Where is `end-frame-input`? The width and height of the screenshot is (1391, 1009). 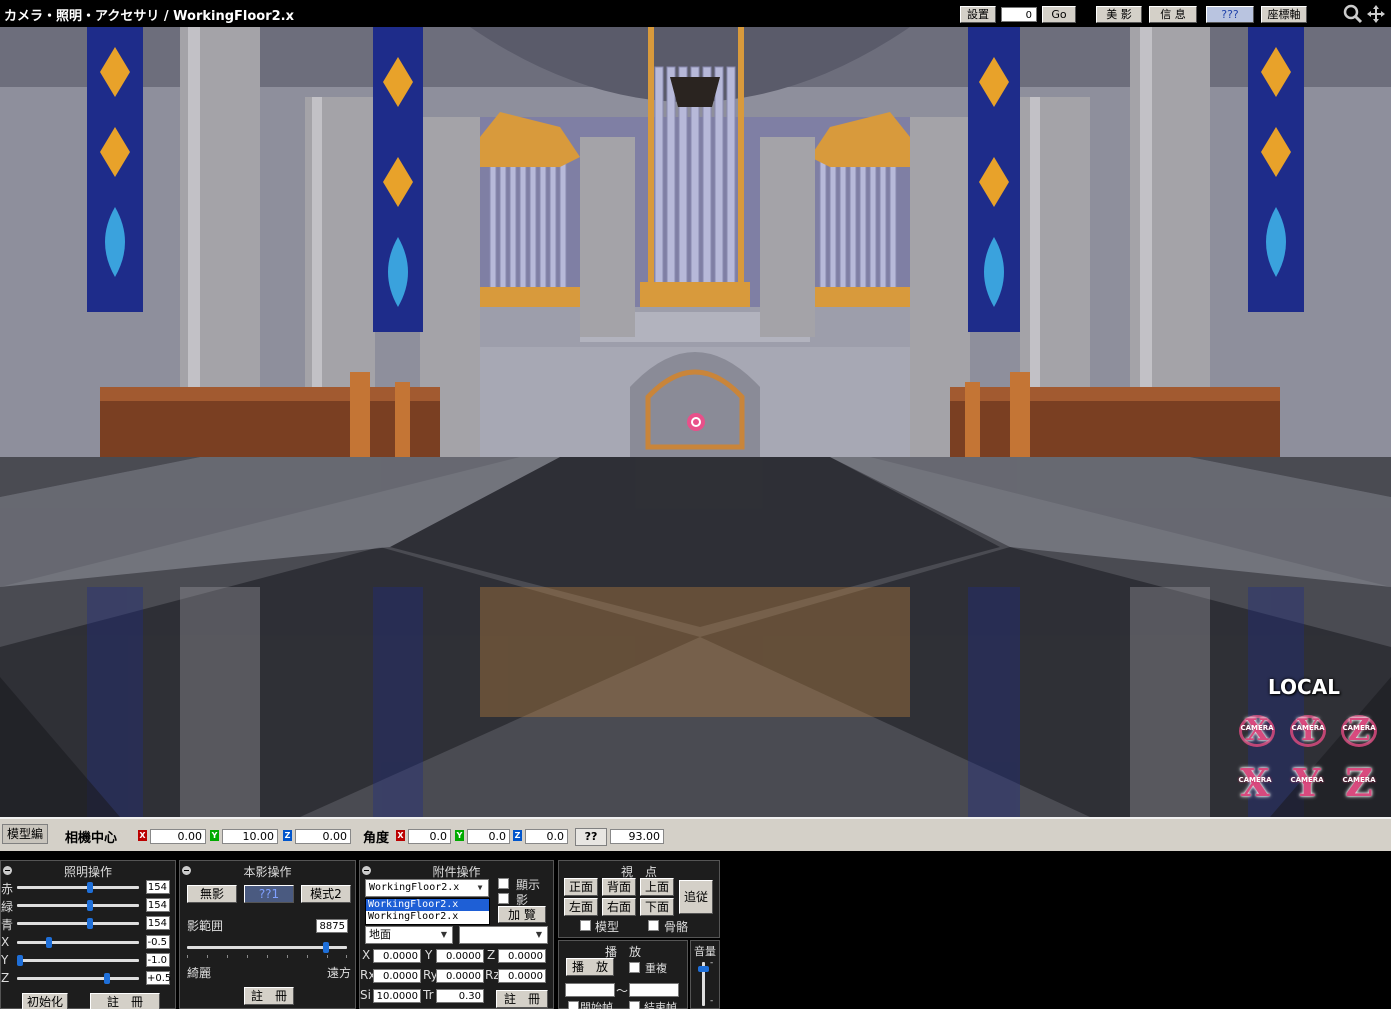
end-frame-input is located at coordinates (654, 990).